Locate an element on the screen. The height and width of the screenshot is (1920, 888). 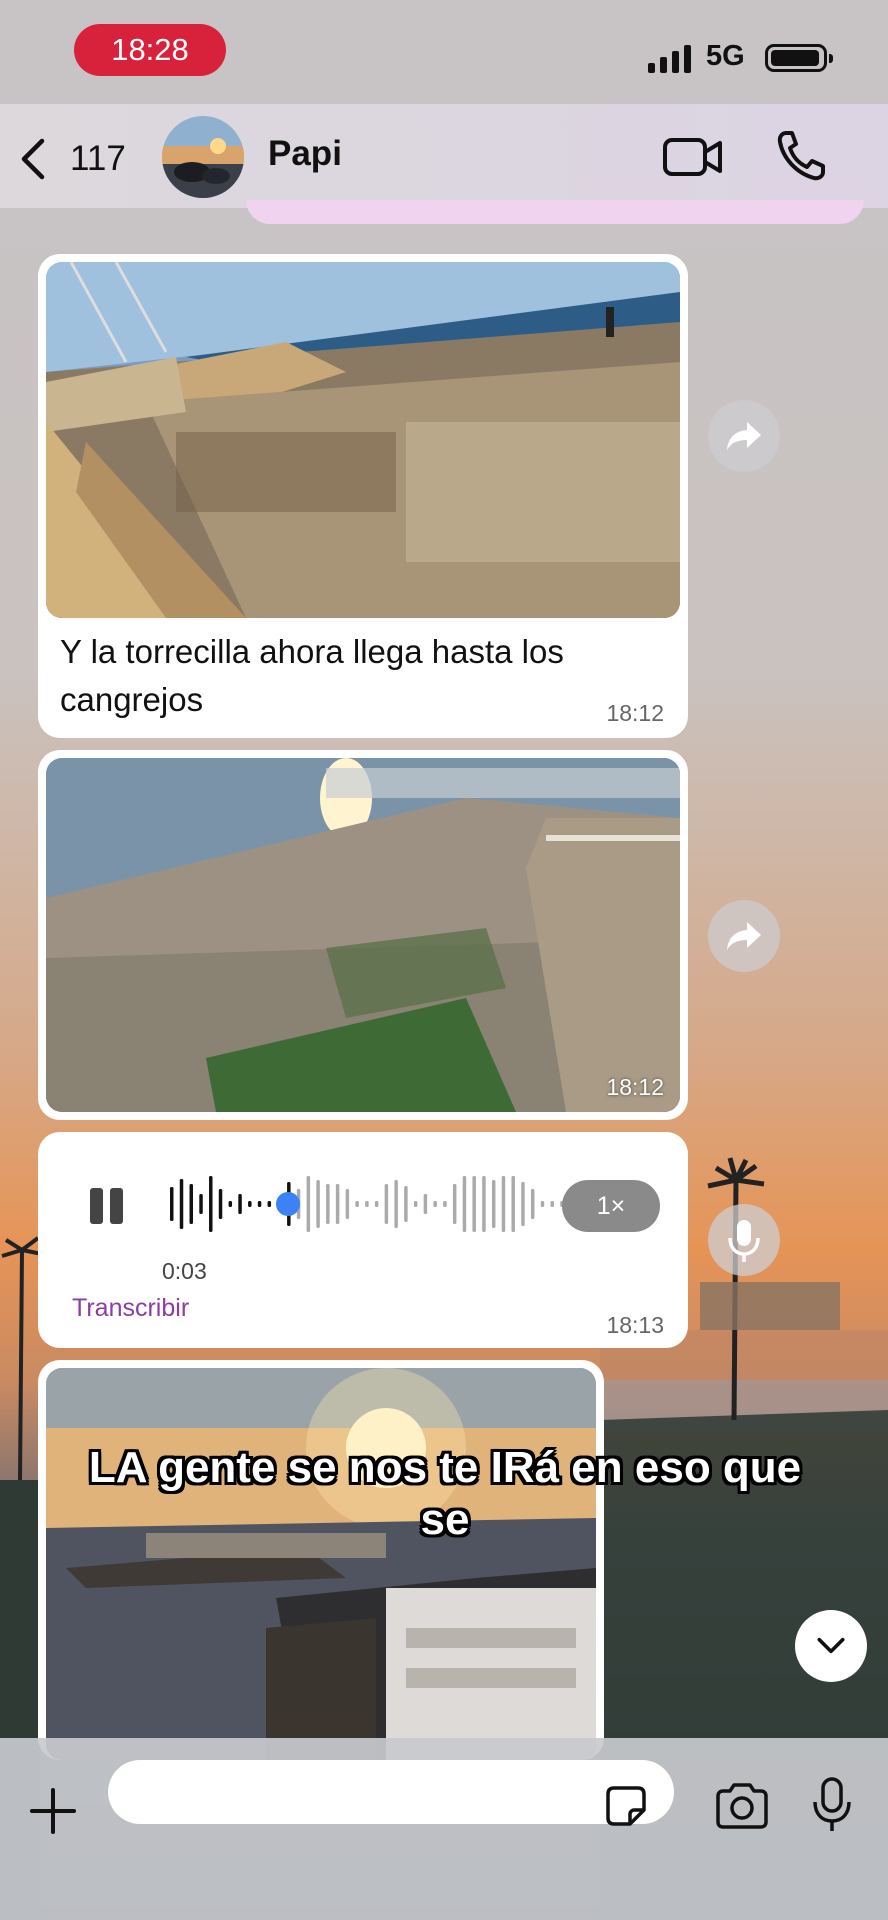
composer-bar is located at coordinates (444, 1829).